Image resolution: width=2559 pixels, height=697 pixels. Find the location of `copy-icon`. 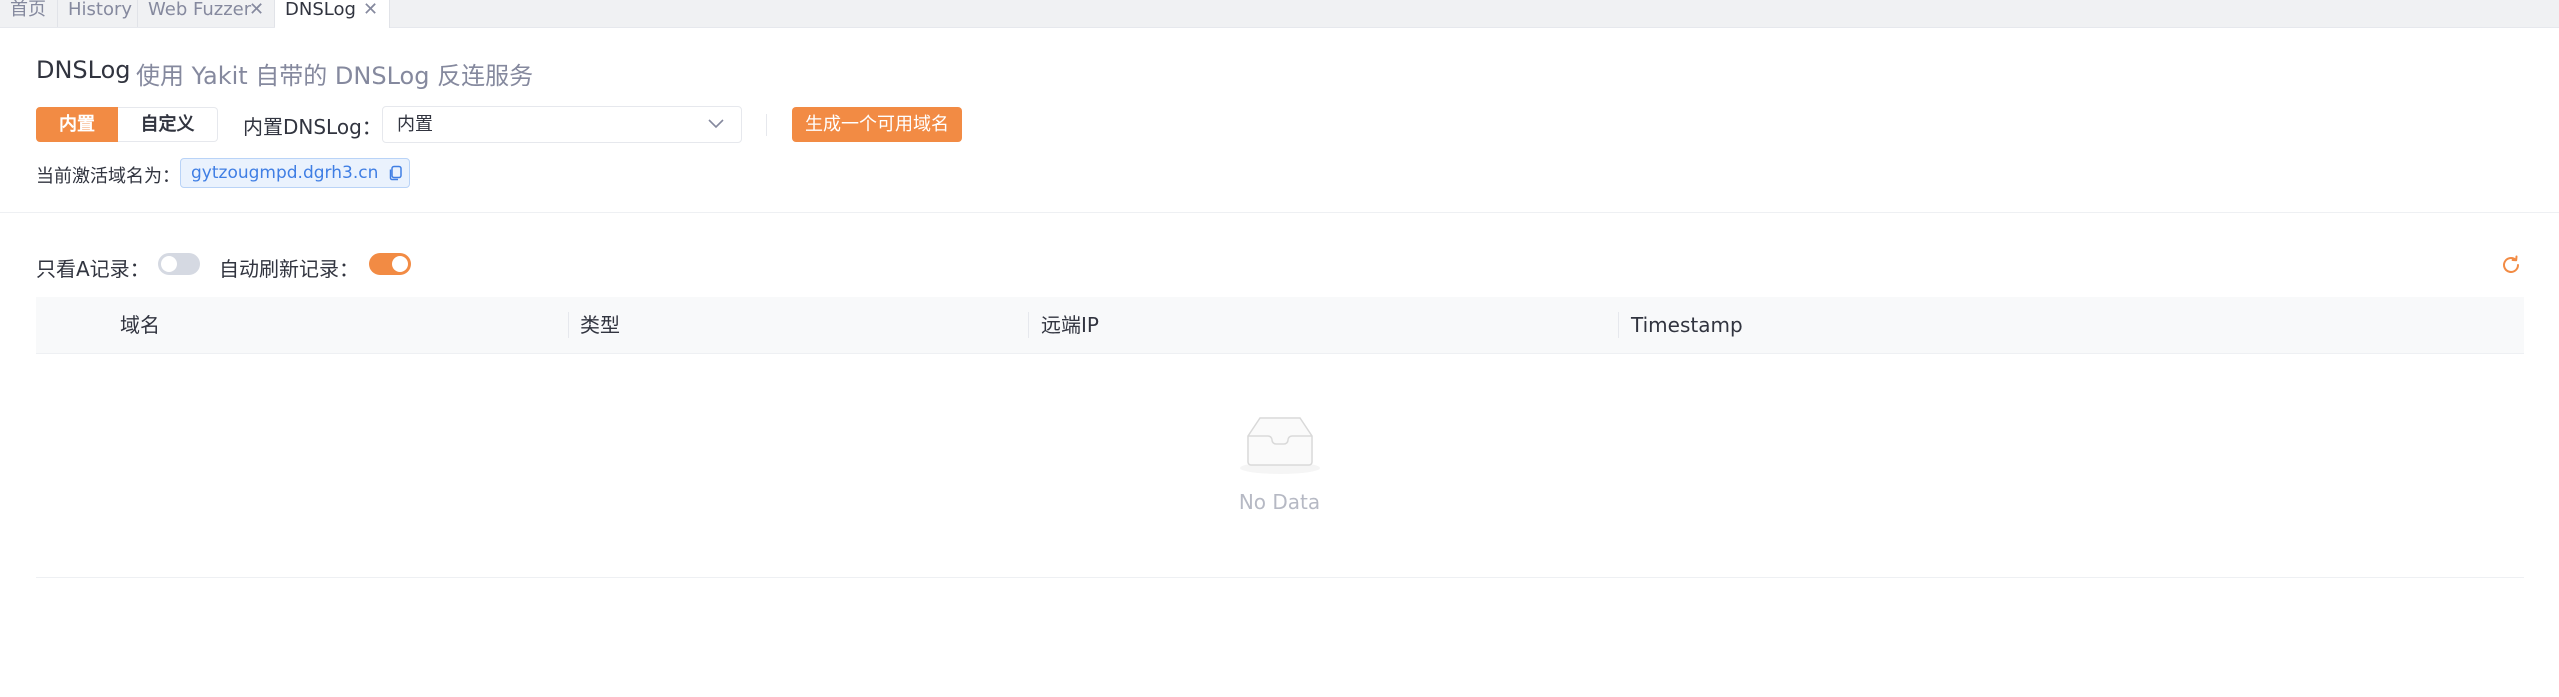

copy-icon is located at coordinates (395, 173).